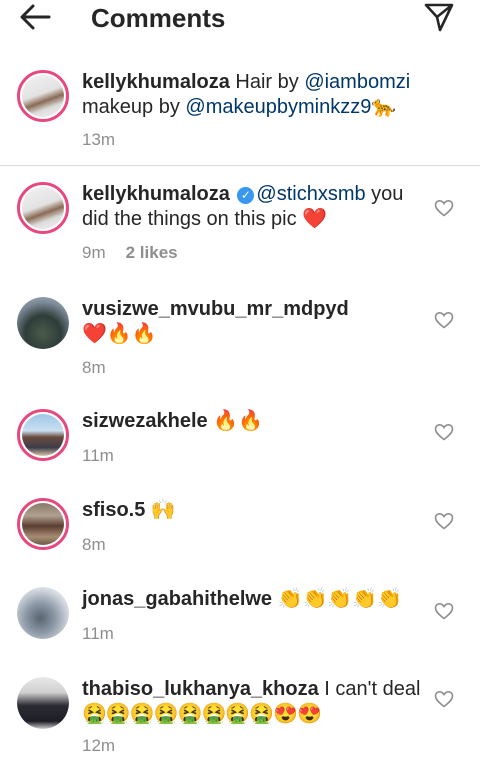 The height and width of the screenshot is (768, 480). Describe the element at coordinates (145, 421) in the screenshot. I see `username: sizwezakhele` at that location.